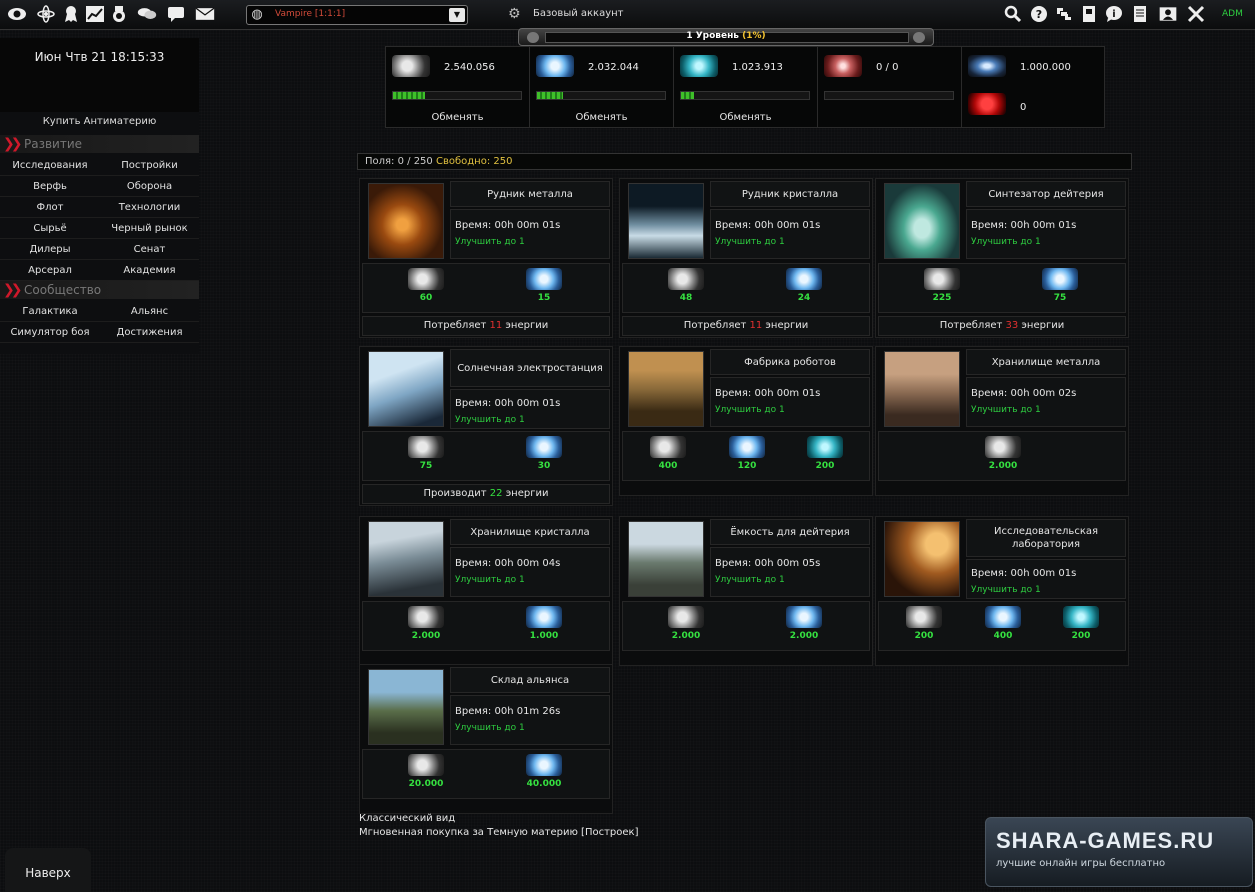 This screenshot has height=892, width=1255. I want to click on classic-view-link: Классический вид, so click(407, 818).